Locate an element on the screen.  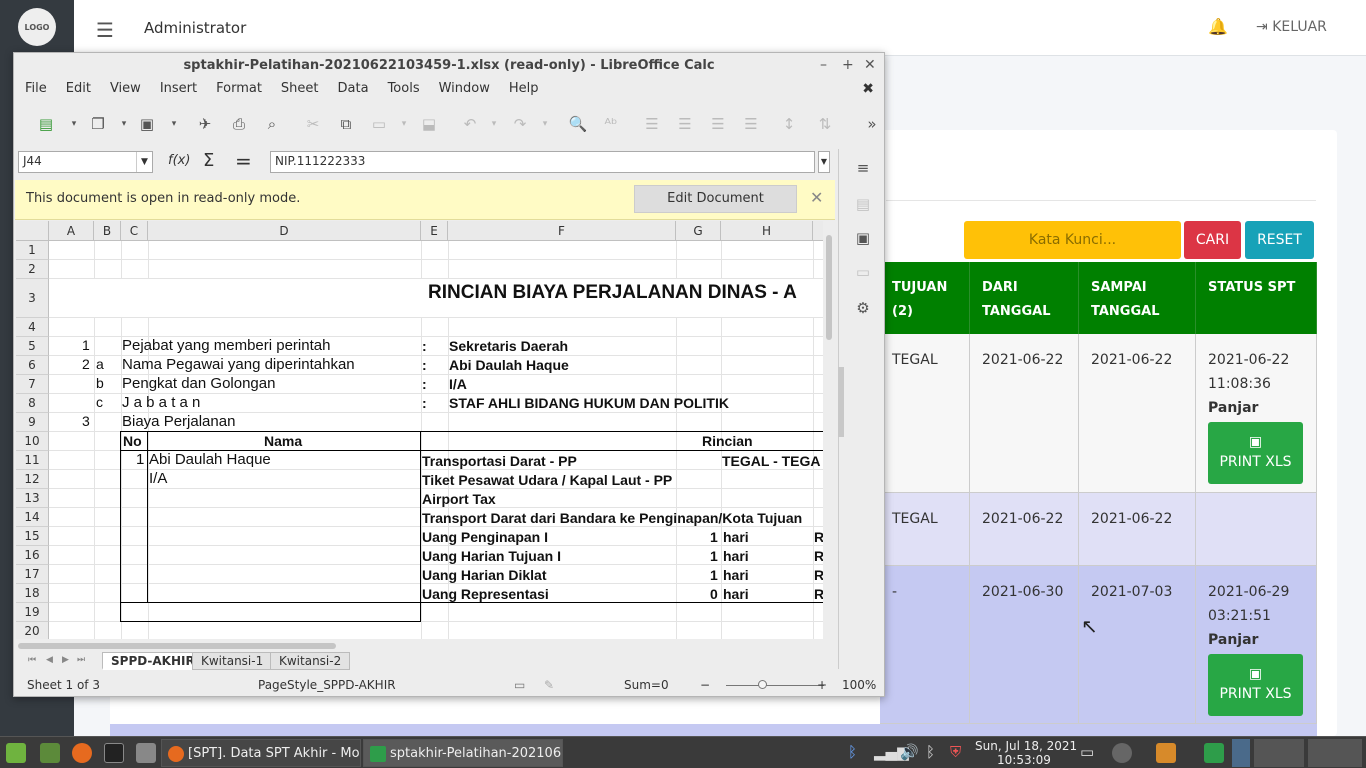
menu-data: Data is located at coordinates (352, 90).